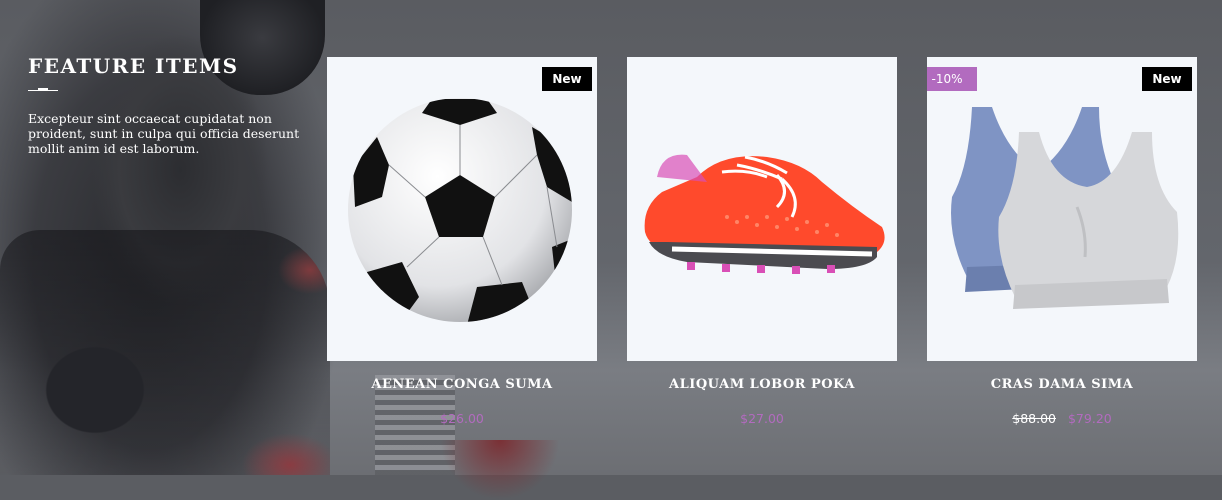 The height and width of the screenshot is (500, 1222). Describe the element at coordinates (1065, 208) in the screenshot. I see `sports-bra-icon` at that location.